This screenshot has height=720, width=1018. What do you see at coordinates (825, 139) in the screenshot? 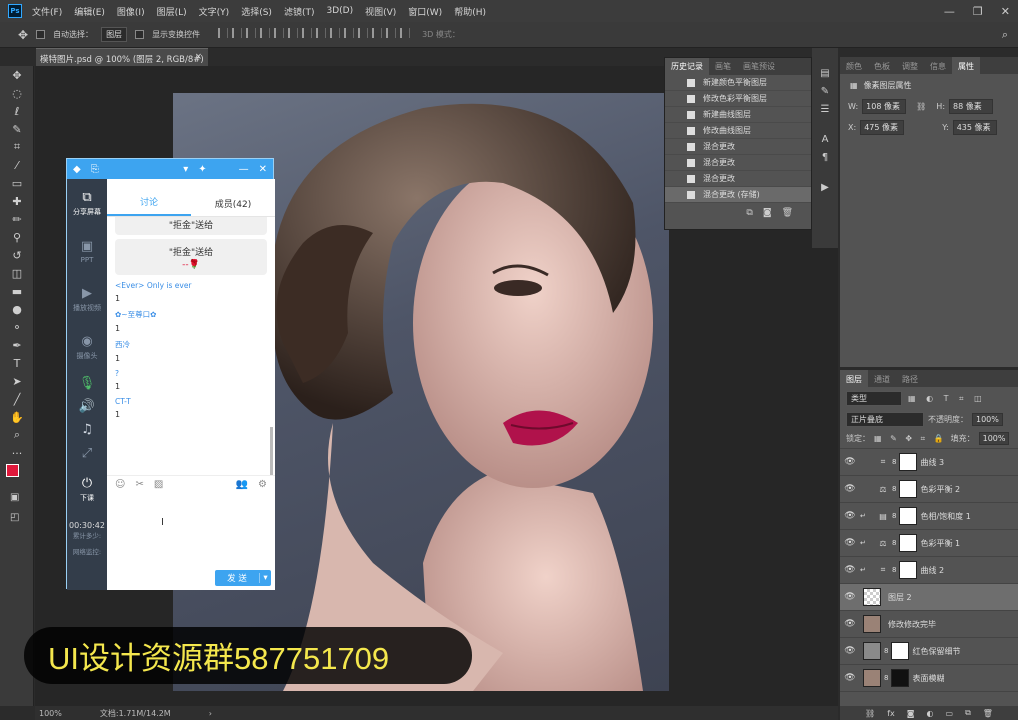
I see `character-panel-icon: A` at bounding box center [825, 139].